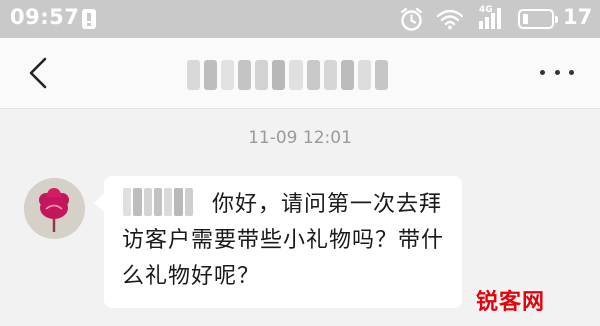 This screenshot has width=600, height=326. Describe the element at coordinates (557, 72) in the screenshot. I see `more-dots-icon` at that location.